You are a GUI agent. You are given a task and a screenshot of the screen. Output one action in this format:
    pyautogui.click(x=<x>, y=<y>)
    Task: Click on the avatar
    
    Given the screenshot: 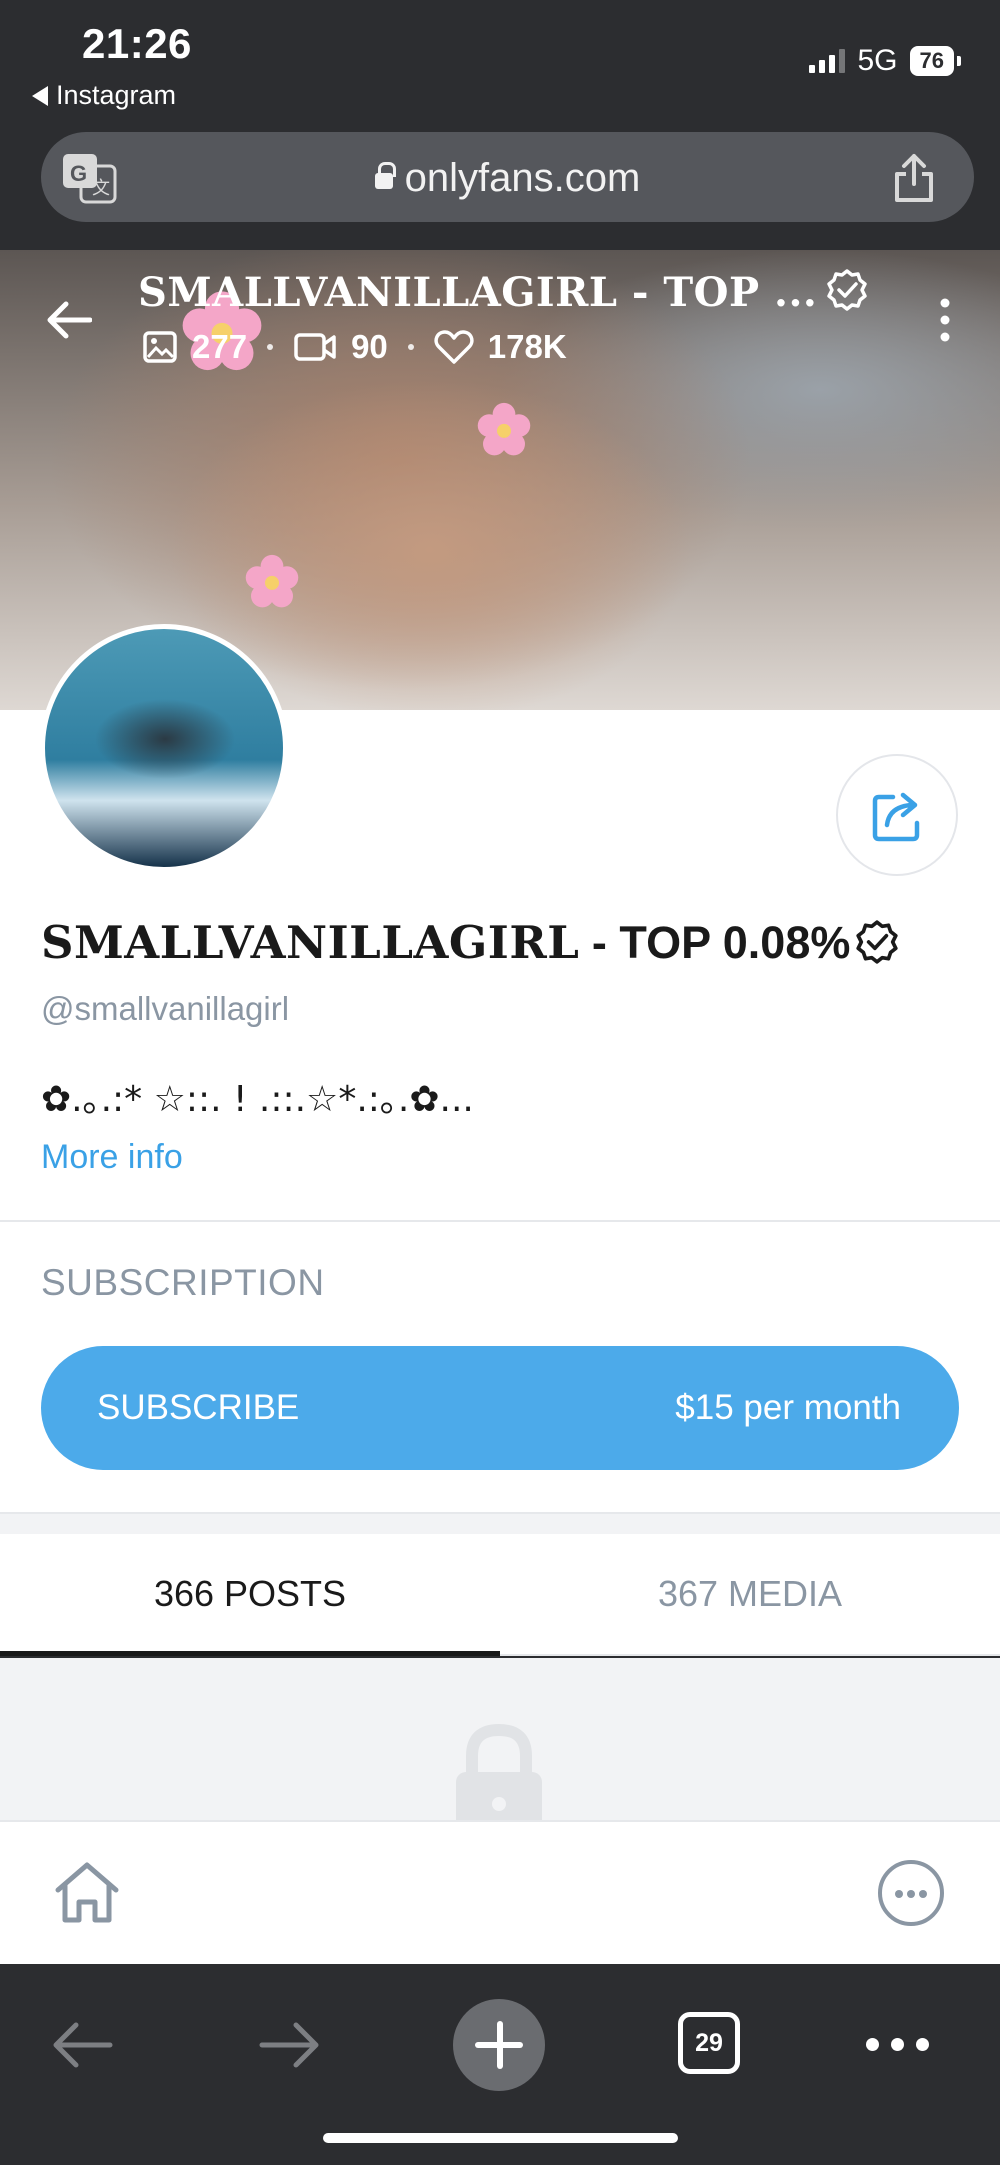 What is the action you would take?
    pyautogui.click(x=164, y=748)
    